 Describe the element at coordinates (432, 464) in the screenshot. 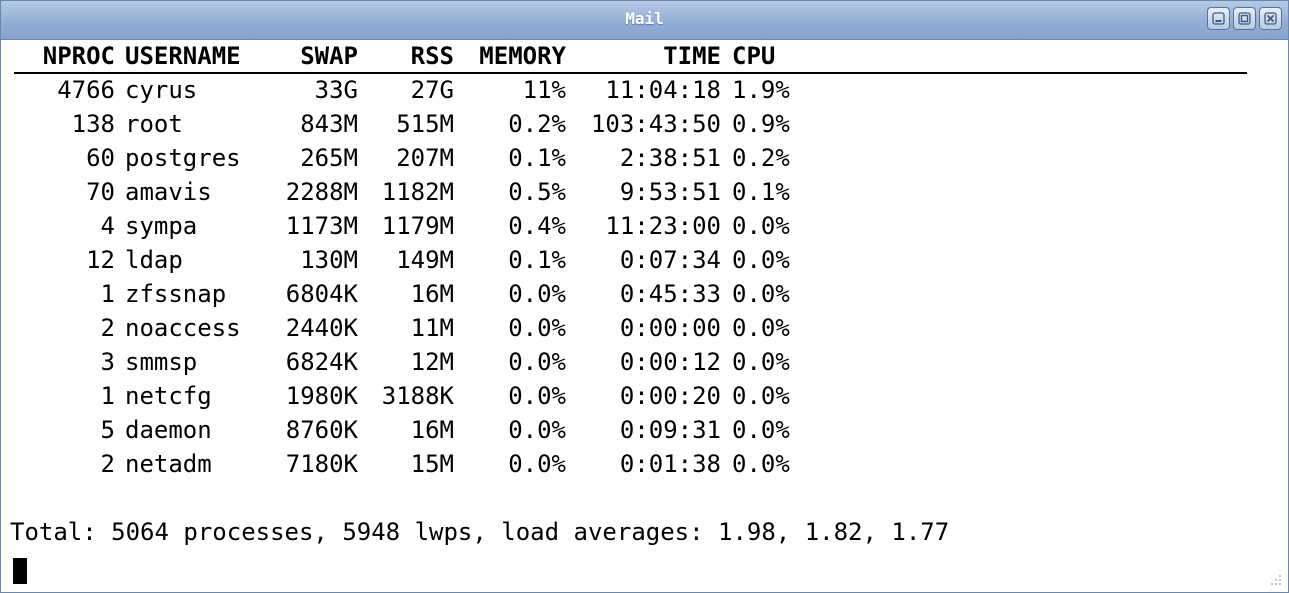

I see `cell-rss: 15M` at that location.